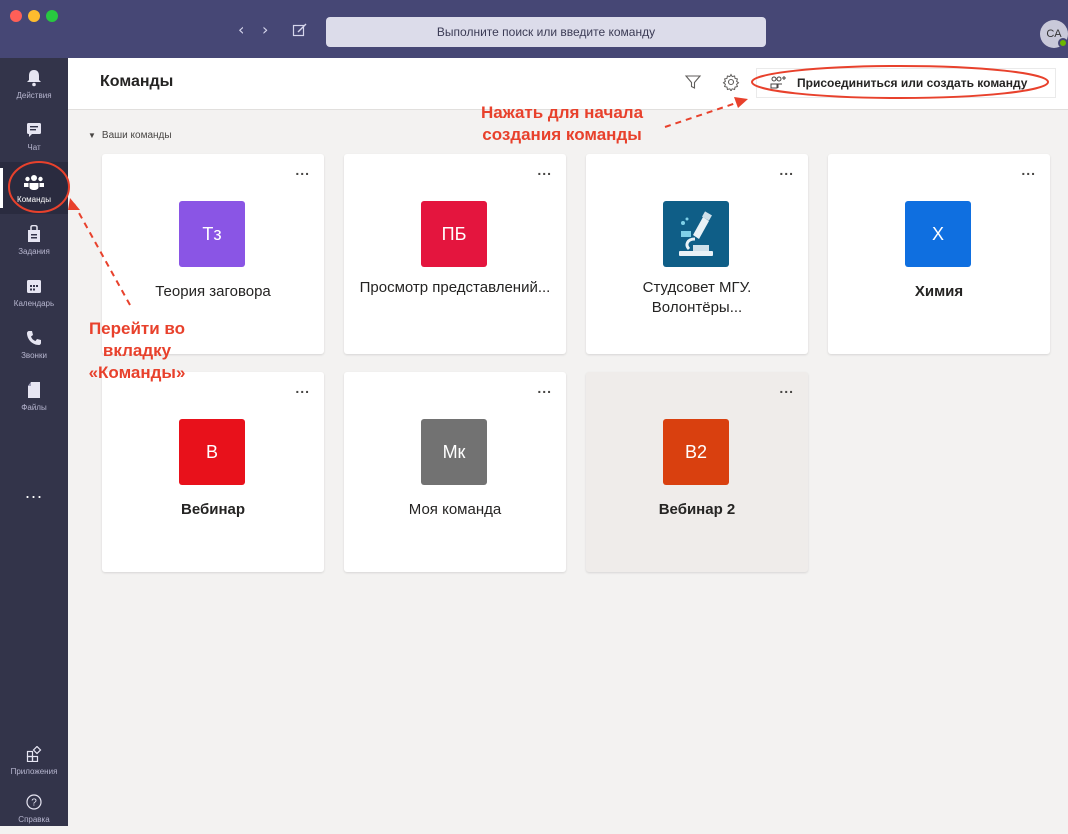 The height and width of the screenshot is (834, 1068). I want to click on team-card: ... В Вебинар, so click(213, 472).